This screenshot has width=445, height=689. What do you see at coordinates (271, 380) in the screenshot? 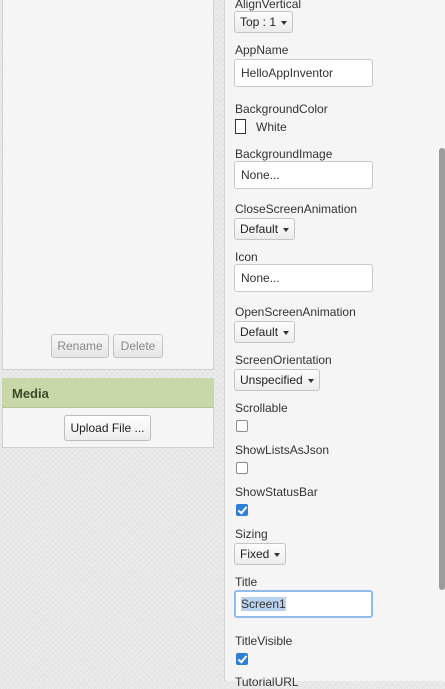
I see `screen-orientation-value: Unspecified` at bounding box center [271, 380].